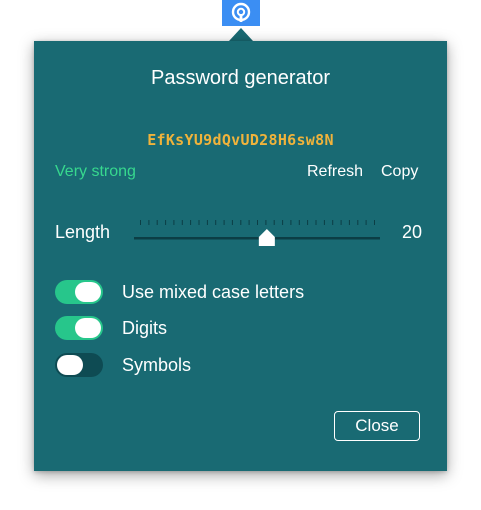  Describe the element at coordinates (111, 328) in the screenshot. I see `option-digits: Digits` at that location.